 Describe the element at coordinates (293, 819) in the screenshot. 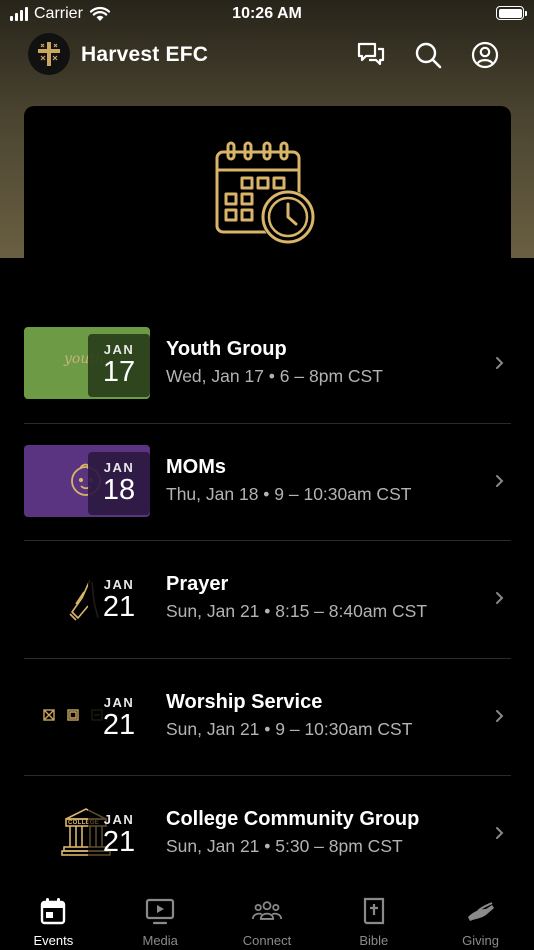

I see `event-title: College Community Group` at that location.